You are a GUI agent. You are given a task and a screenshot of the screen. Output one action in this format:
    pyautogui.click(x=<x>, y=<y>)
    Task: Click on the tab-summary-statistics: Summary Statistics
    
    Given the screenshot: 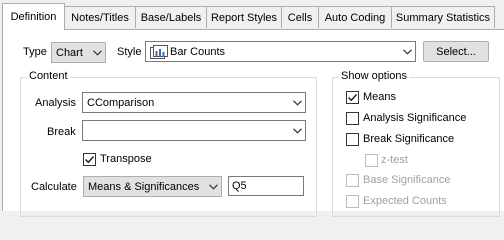 What is the action you would take?
    pyautogui.click(x=443, y=17)
    